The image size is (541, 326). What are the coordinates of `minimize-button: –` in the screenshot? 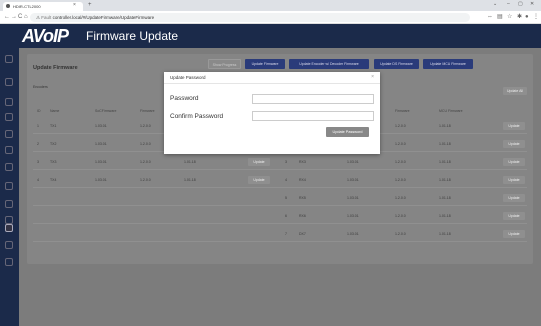 It's located at (508, 4).